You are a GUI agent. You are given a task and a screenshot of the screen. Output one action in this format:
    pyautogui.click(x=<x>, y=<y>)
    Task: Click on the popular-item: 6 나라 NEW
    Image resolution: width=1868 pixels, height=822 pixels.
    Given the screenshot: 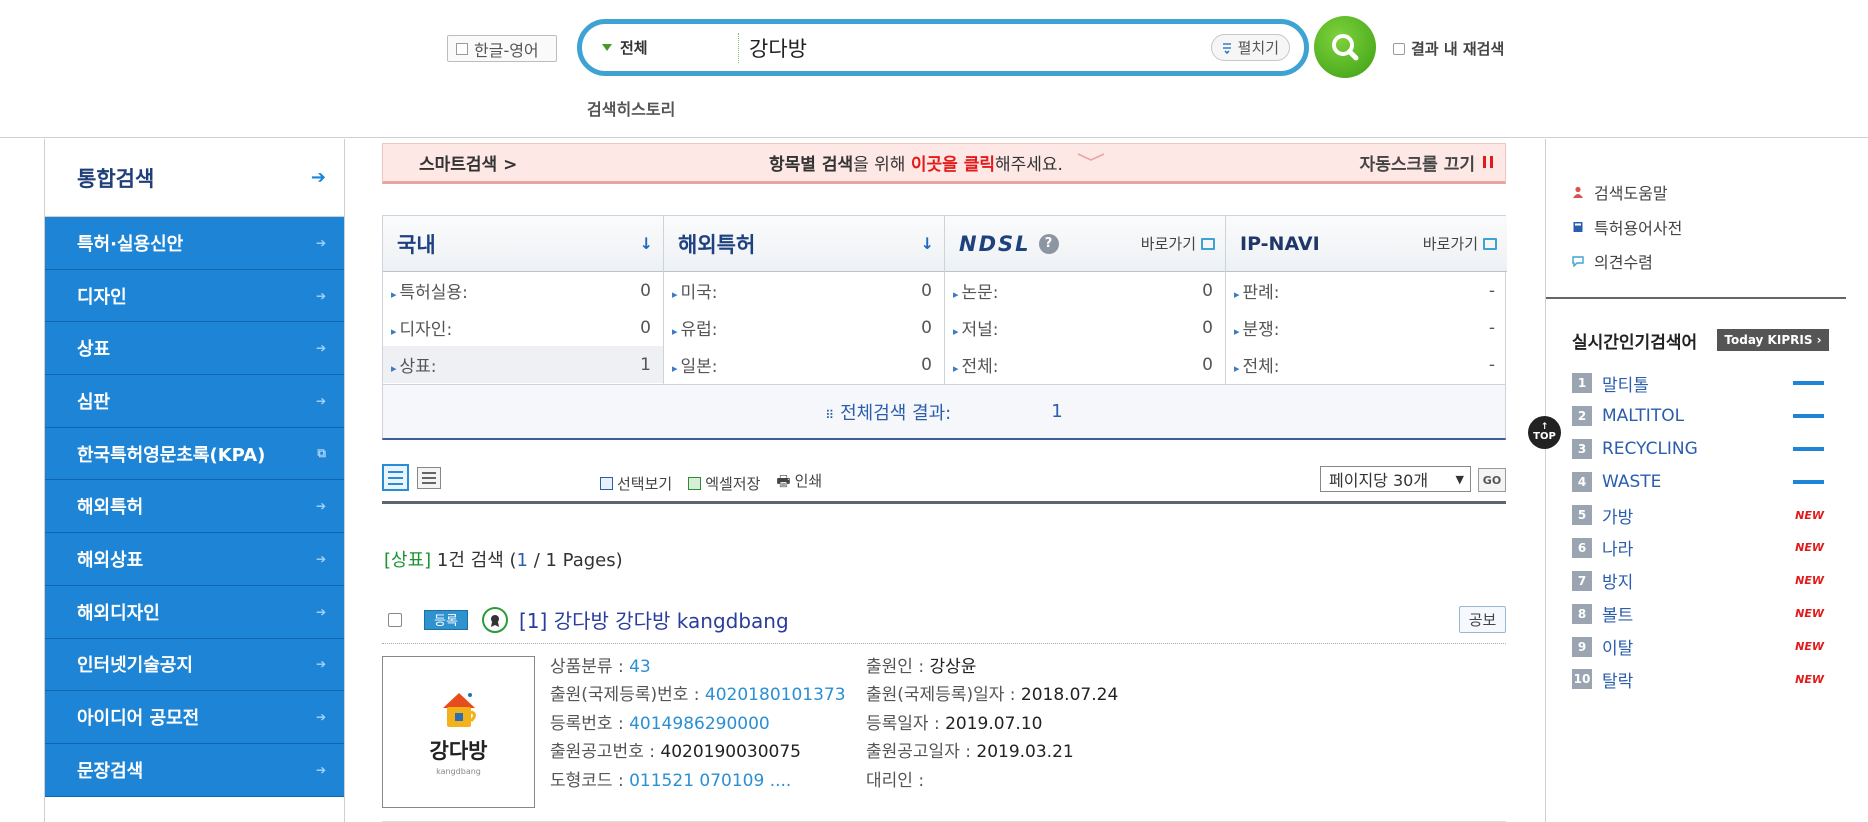 What is the action you would take?
    pyautogui.click(x=1702, y=547)
    